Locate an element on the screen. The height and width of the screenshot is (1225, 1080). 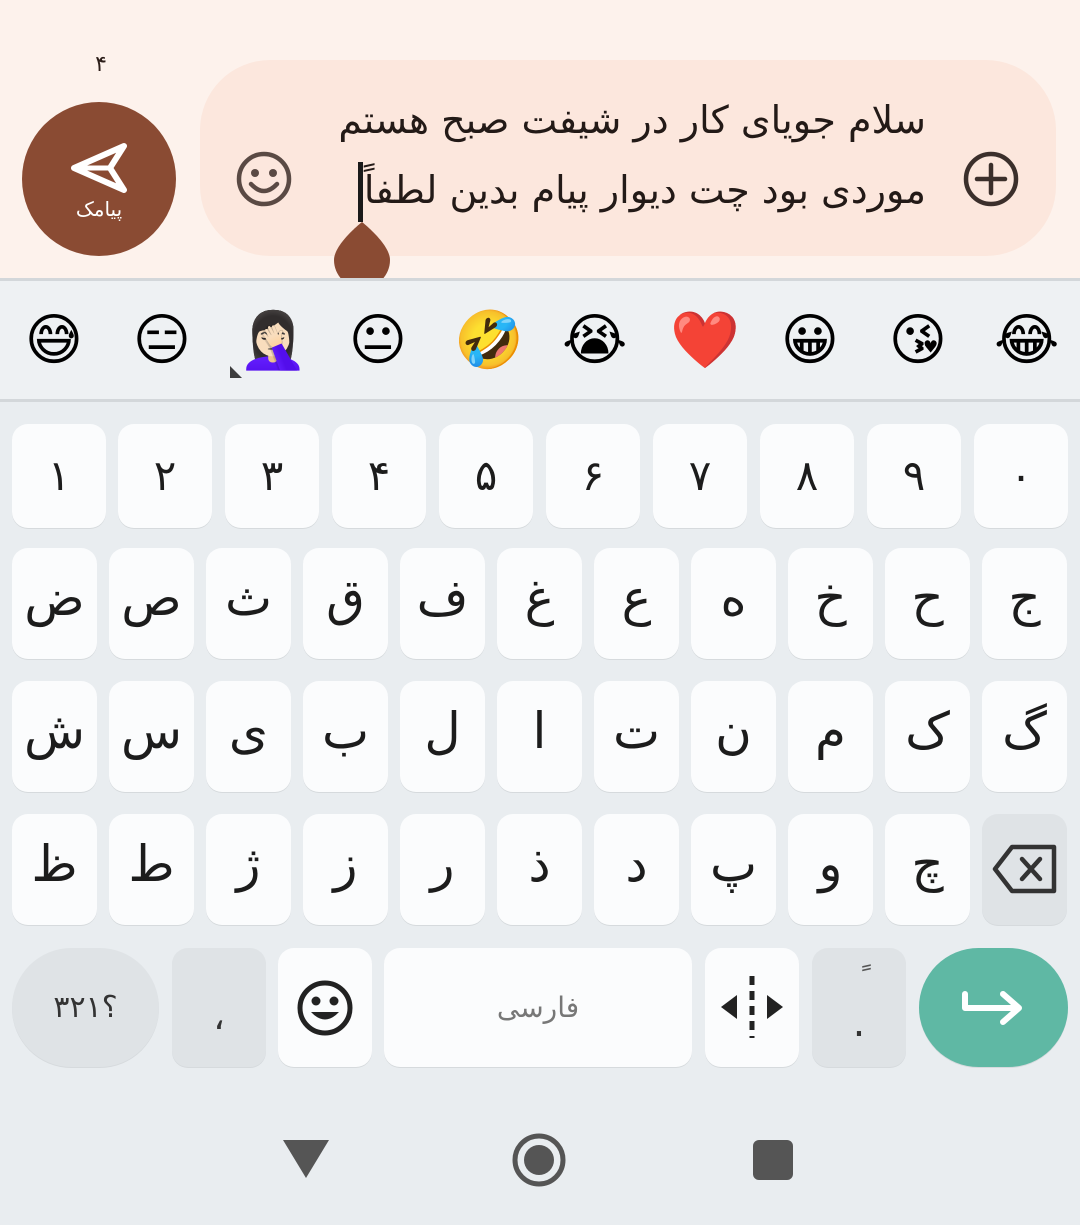
key-digit: ۴ is located at coordinates (379, 476).